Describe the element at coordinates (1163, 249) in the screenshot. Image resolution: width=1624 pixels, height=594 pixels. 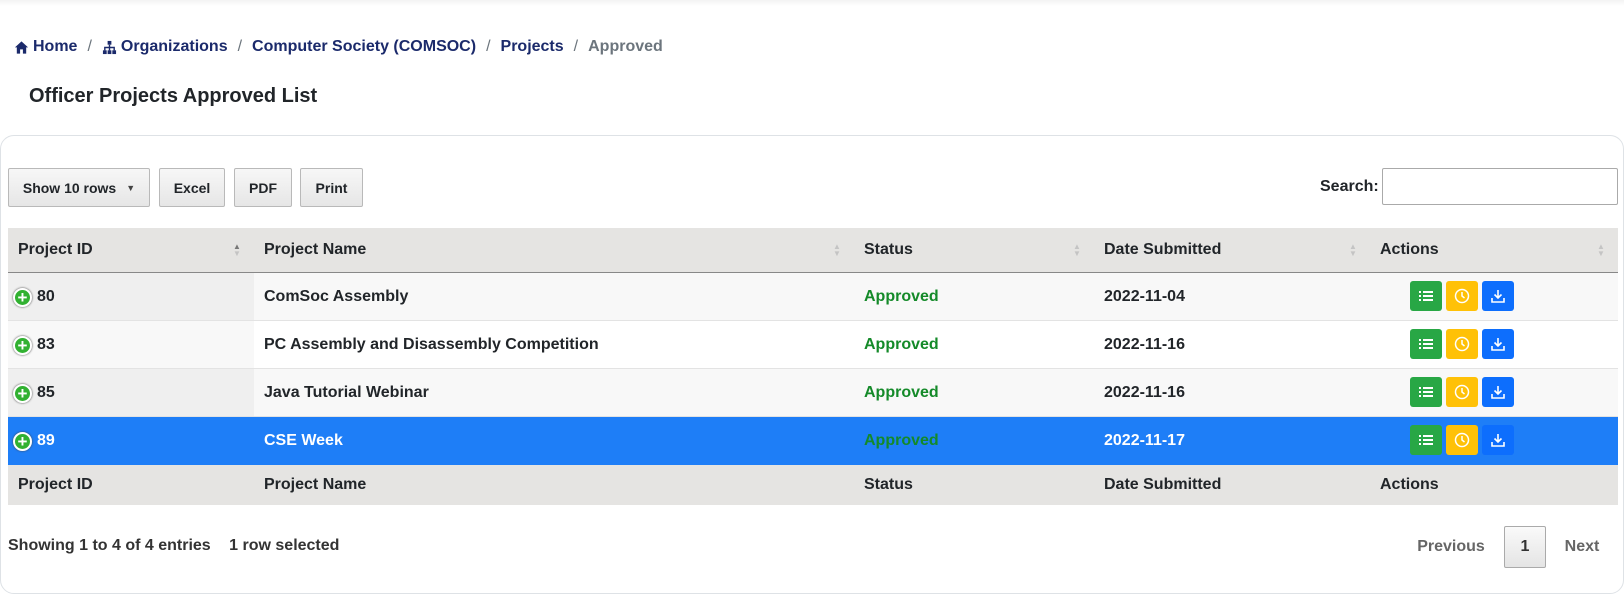
I see `header-date-submitted-label: Date Submitted` at that location.